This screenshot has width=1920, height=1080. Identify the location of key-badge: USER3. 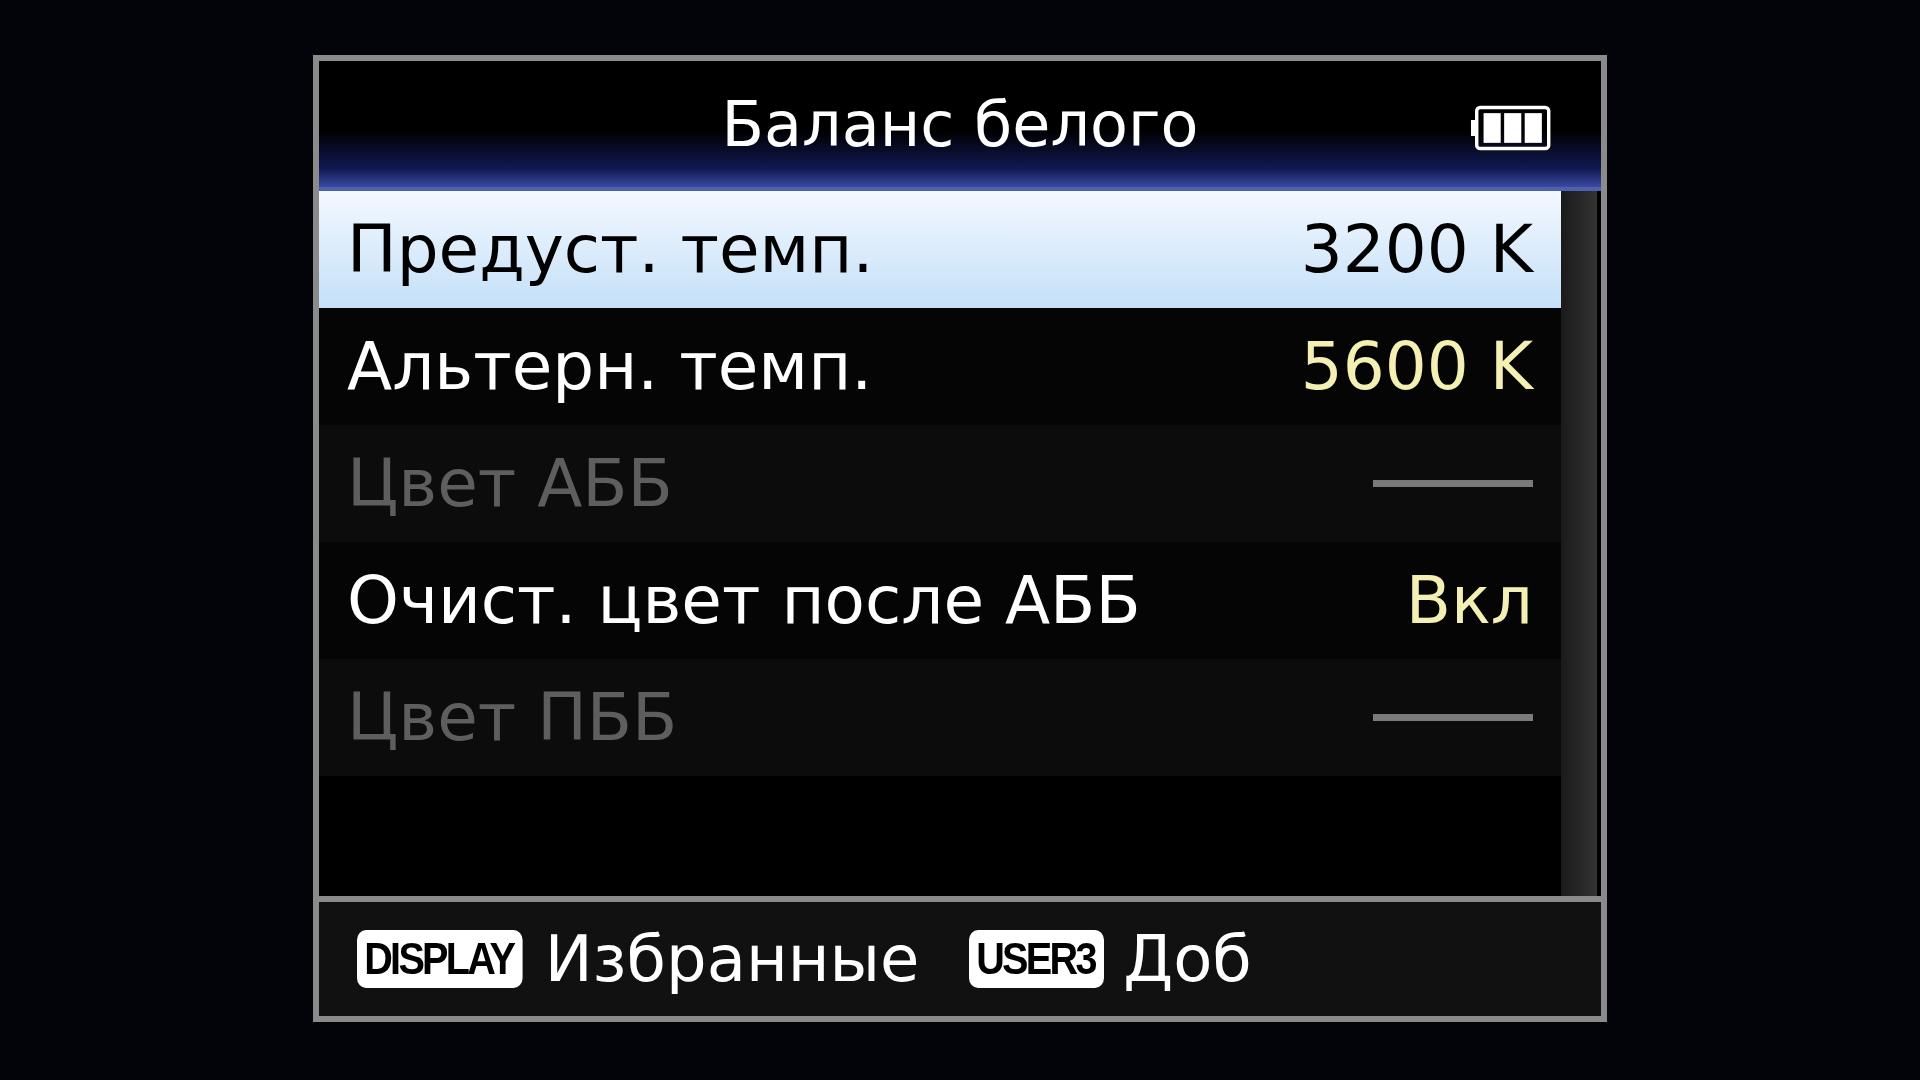
(1037, 959).